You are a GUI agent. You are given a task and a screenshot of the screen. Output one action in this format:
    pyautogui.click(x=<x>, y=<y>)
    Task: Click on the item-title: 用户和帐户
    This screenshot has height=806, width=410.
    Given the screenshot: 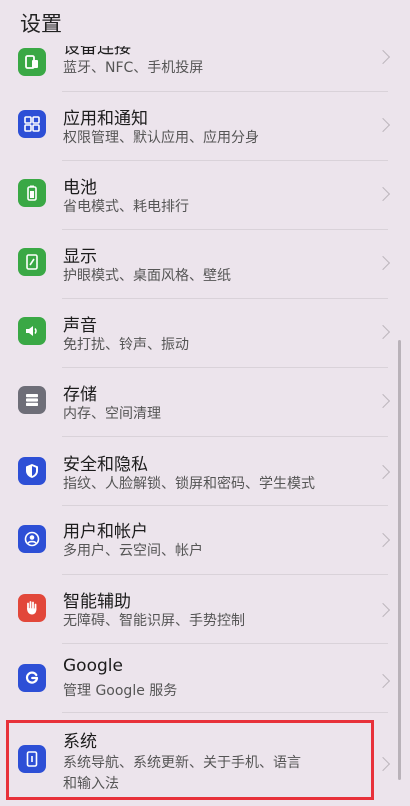 What is the action you would take?
    pyautogui.click(x=105, y=532)
    